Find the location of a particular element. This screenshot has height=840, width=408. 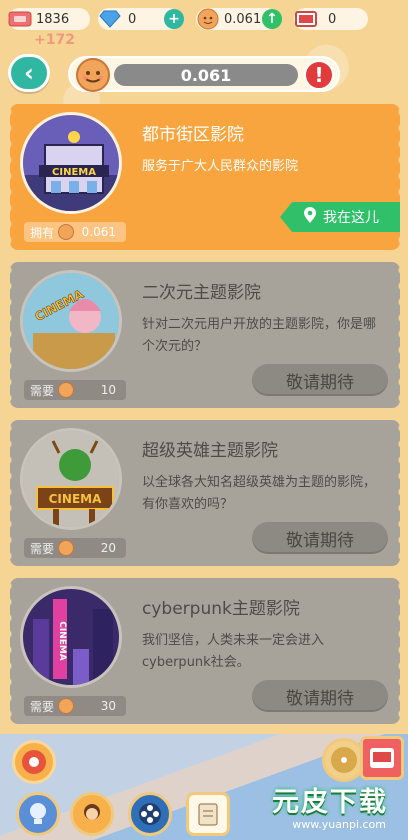

film-count: 0 is located at coordinates (332, 19).